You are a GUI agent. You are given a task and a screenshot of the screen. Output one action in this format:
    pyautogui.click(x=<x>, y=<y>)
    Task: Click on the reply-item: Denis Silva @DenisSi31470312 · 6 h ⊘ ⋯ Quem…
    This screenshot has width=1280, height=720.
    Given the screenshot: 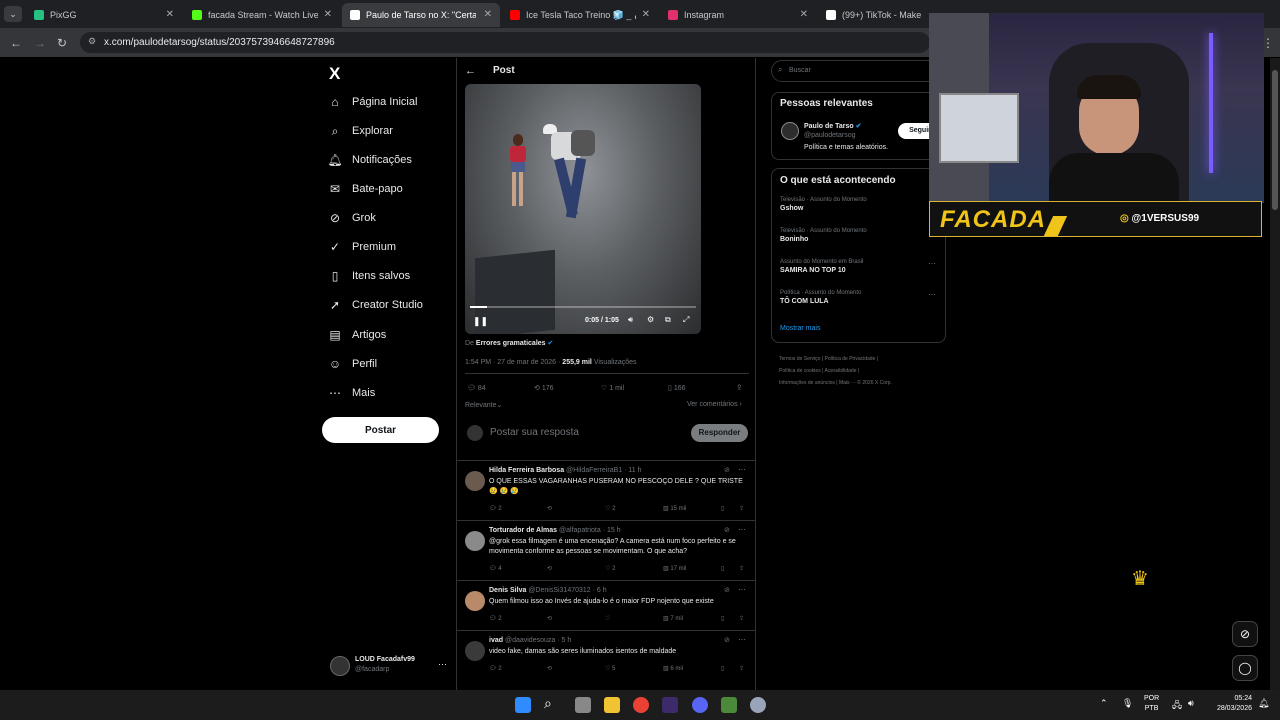 What is the action you would take?
    pyautogui.click(x=606, y=605)
    